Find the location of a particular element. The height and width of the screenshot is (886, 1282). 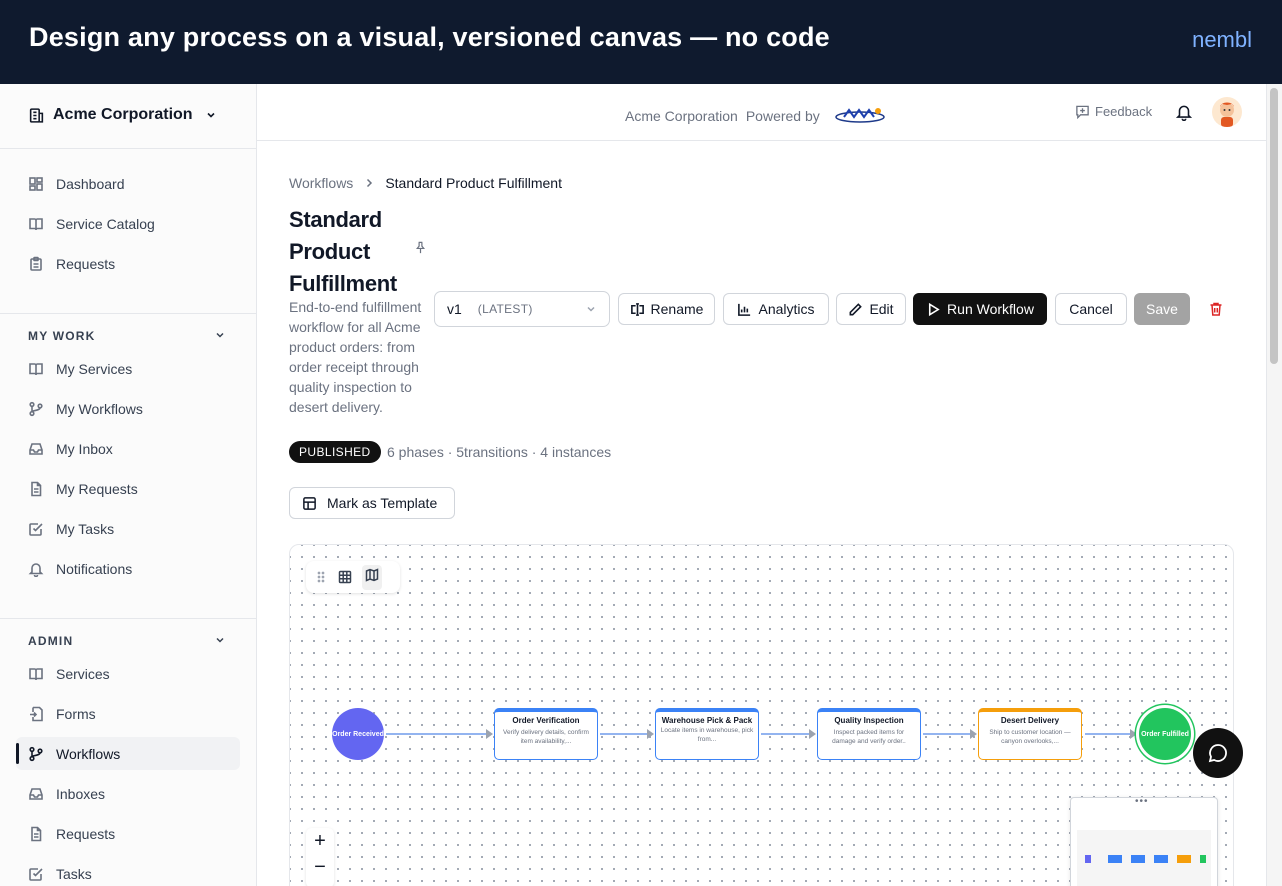

workflow-icon is located at coordinates (36, 754).